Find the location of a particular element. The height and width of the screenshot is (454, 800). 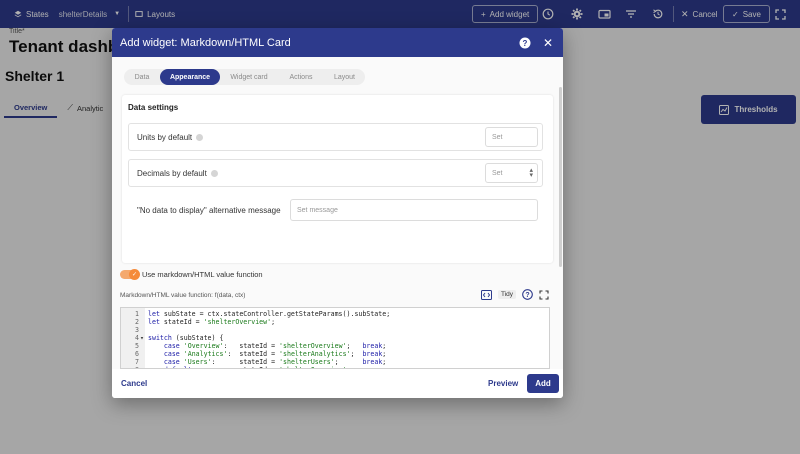

line-number: 5 is located at coordinates (137, 346).